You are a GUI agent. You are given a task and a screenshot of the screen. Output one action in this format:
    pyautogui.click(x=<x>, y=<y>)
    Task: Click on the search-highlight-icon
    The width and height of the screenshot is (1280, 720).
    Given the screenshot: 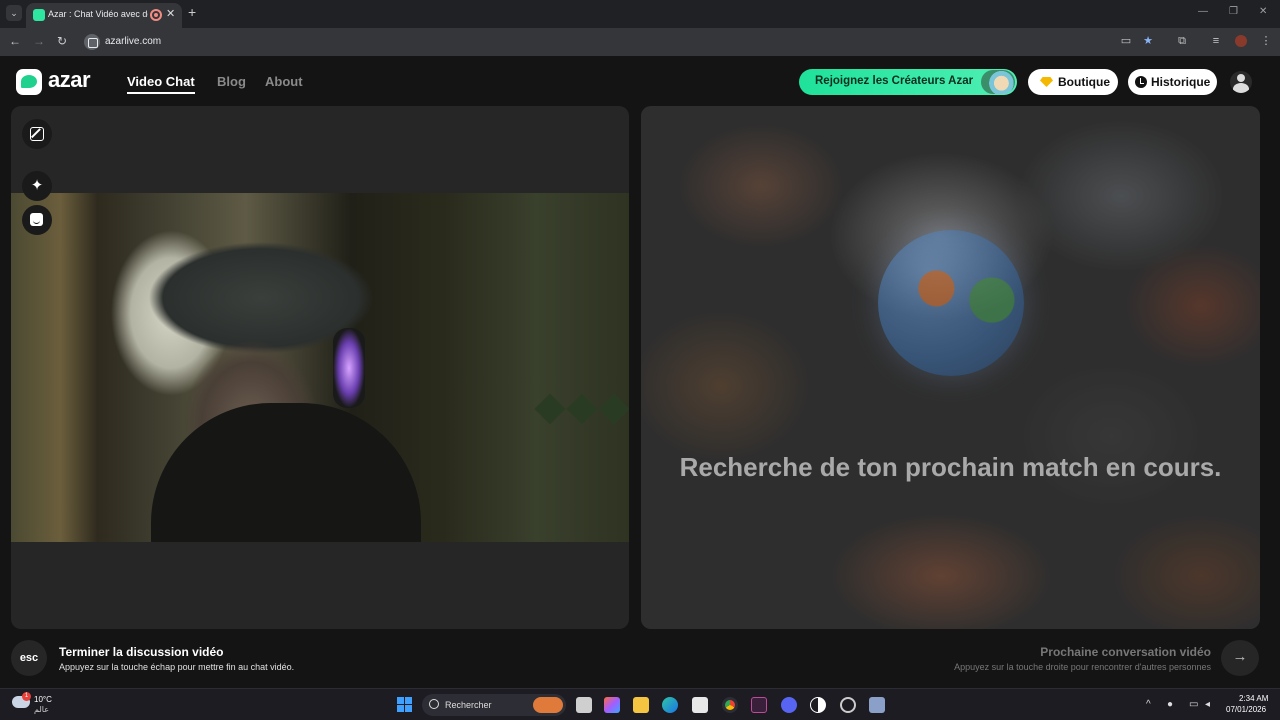 What is the action you would take?
    pyautogui.click(x=548, y=705)
    